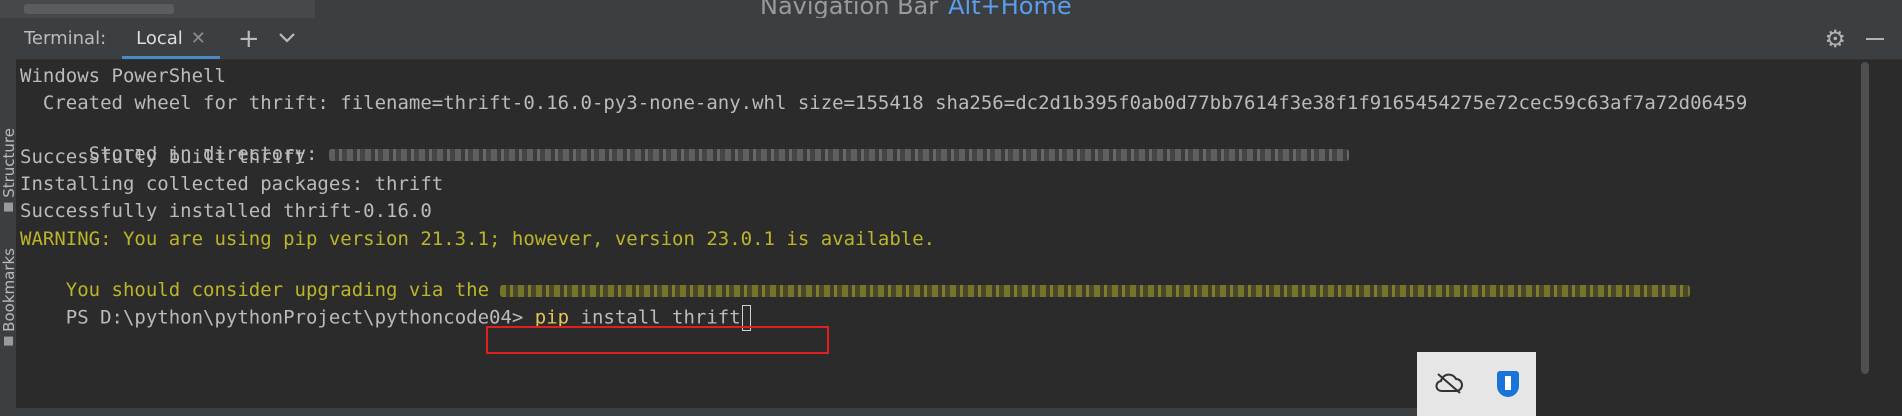  I want to click on bookmark-icon, so click(9, 341).